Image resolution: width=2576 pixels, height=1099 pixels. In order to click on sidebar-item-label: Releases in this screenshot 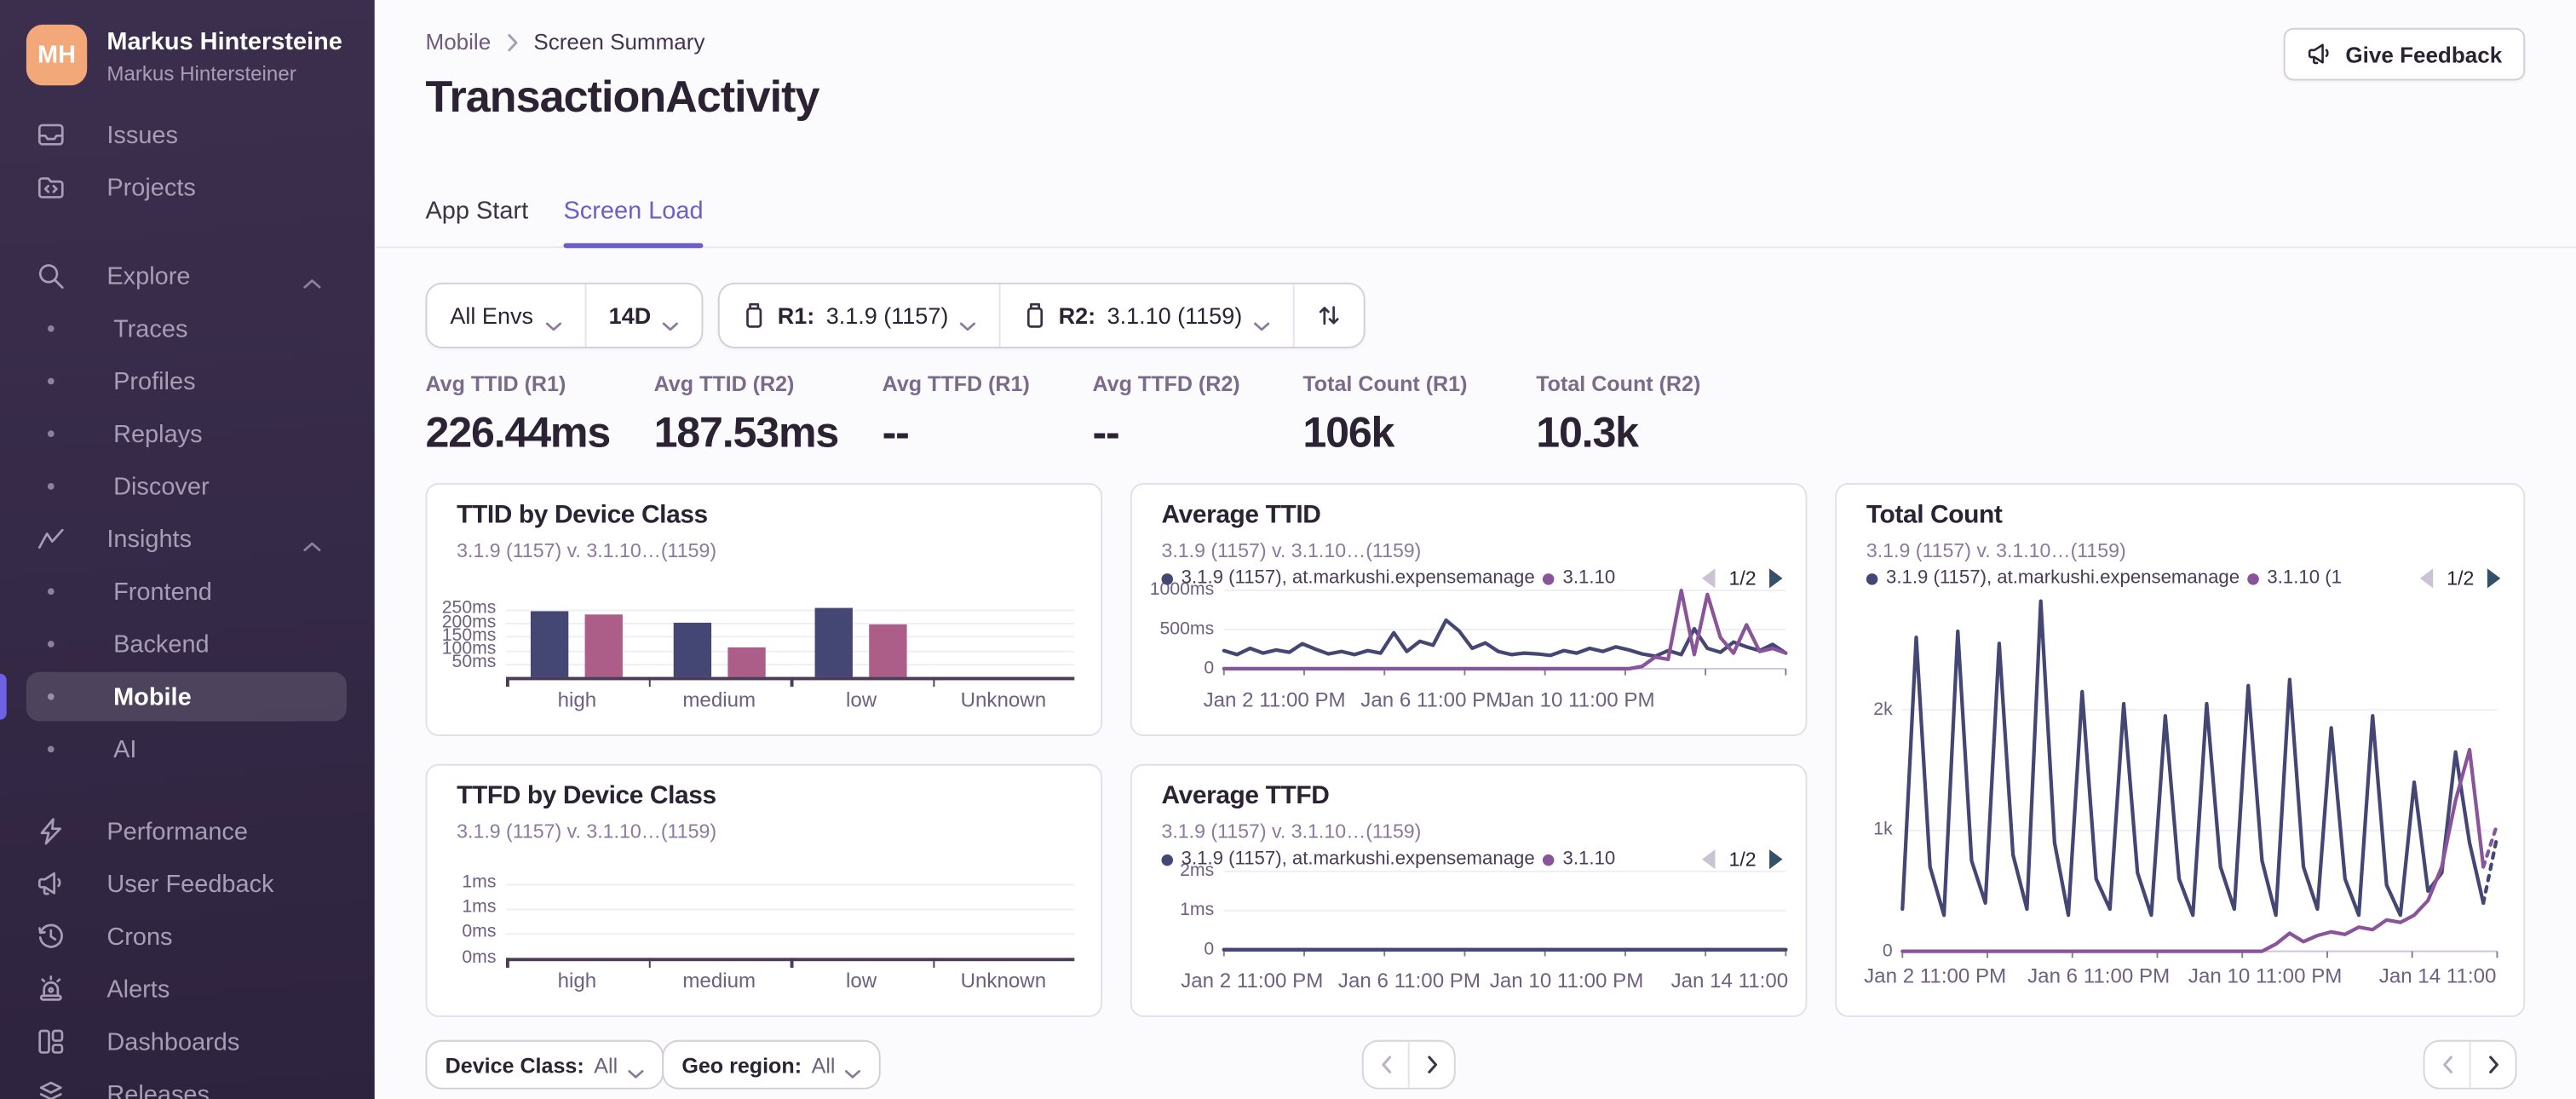, I will do `click(158, 1090)`.